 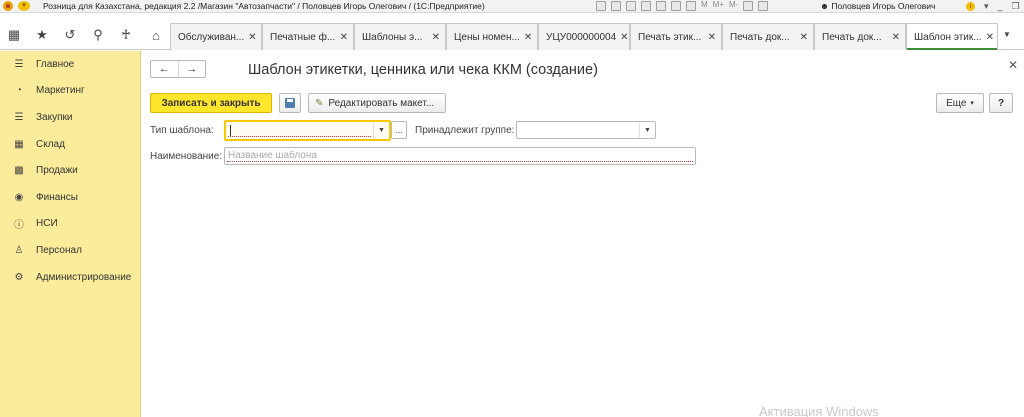 I want to click on close-form-icon: ✕, so click(x=1013, y=65).